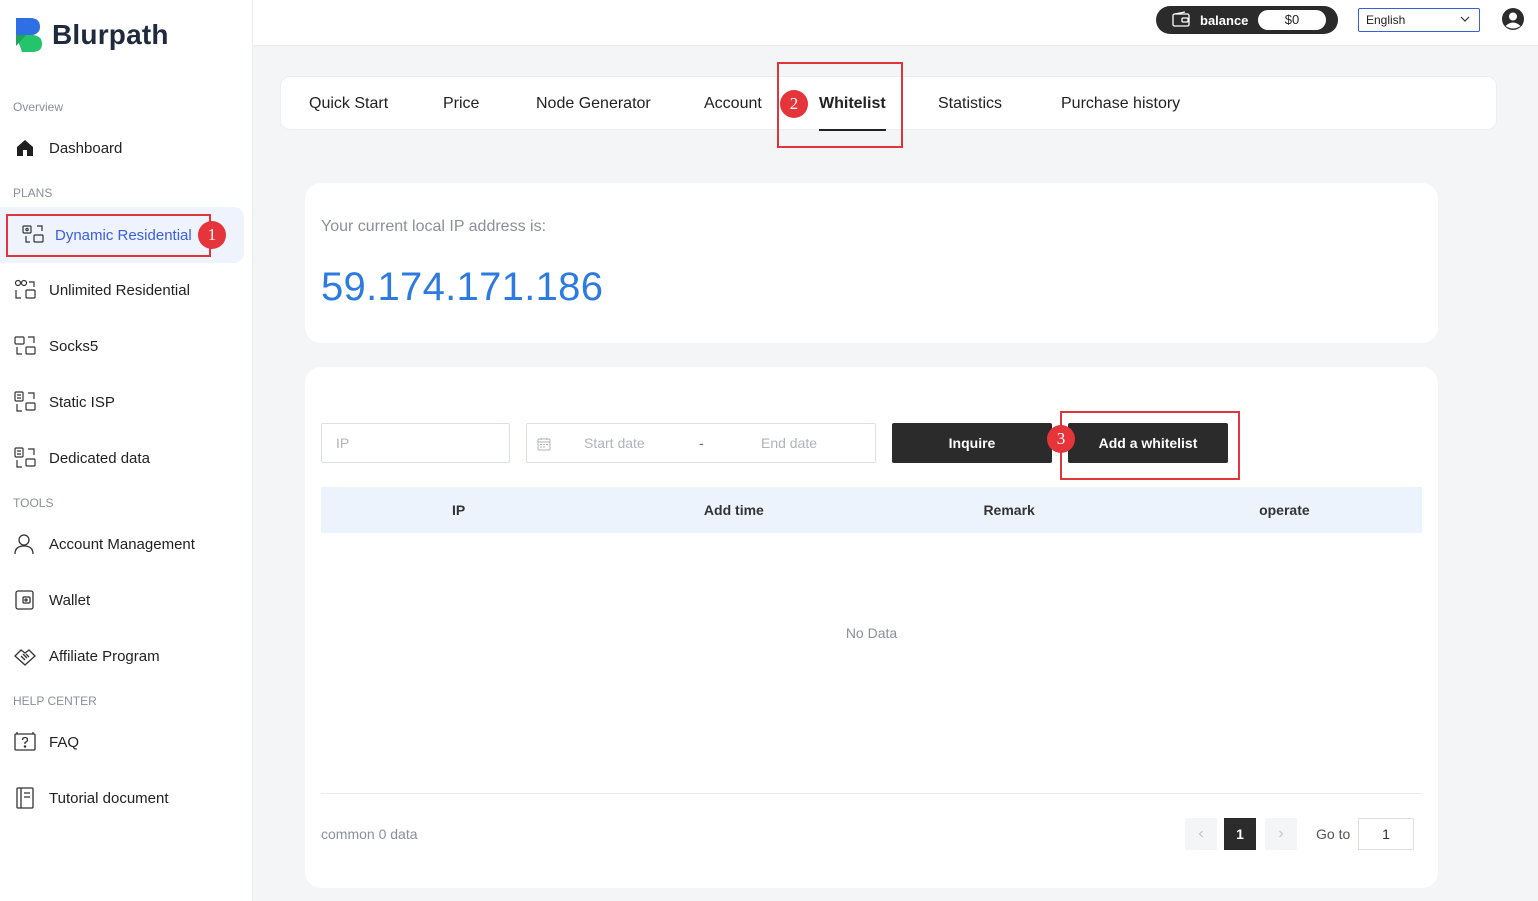 The height and width of the screenshot is (901, 1538). I want to click on total-count-text: common 0 data, so click(369, 834).